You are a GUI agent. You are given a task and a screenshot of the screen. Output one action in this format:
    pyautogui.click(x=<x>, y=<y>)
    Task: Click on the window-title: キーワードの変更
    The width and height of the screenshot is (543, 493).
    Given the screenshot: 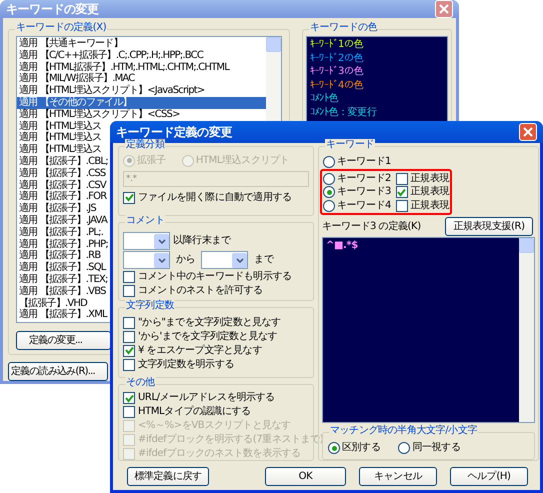 What is the action you would take?
    pyautogui.click(x=52, y=9)
    